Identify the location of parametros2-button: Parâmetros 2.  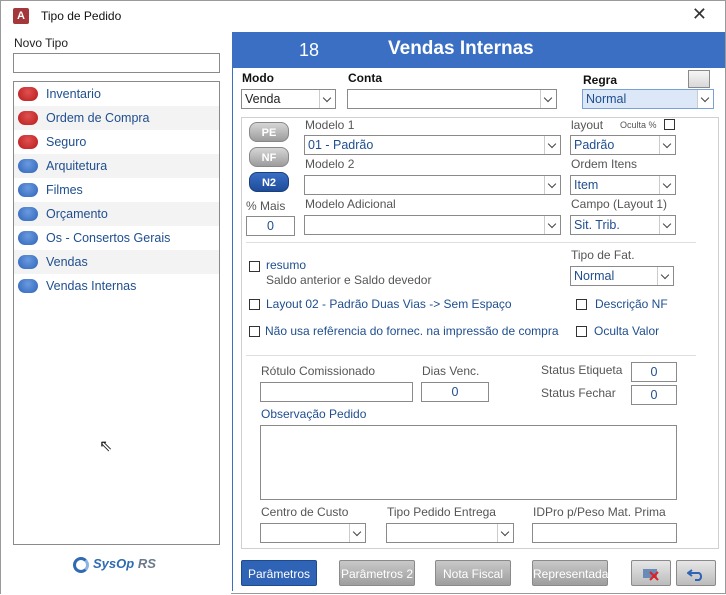
(377, 573).